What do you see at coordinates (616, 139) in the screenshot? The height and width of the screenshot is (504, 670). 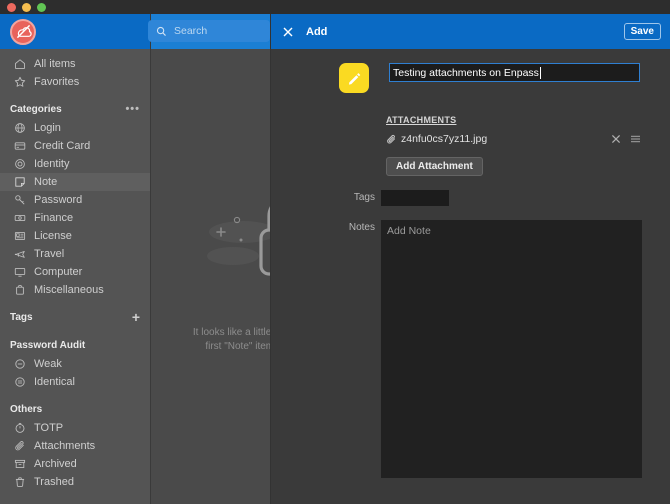 I see `remove-attachment-icon` at bounding box center [616, 139].